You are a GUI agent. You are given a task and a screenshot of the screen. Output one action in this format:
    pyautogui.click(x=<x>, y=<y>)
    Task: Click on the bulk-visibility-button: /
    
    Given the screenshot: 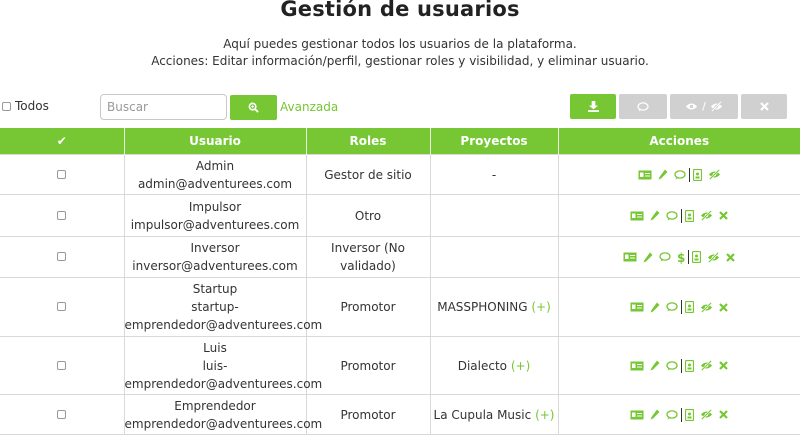 What is the action you would take?
    pyautogui.click(x=704, y=106)
    